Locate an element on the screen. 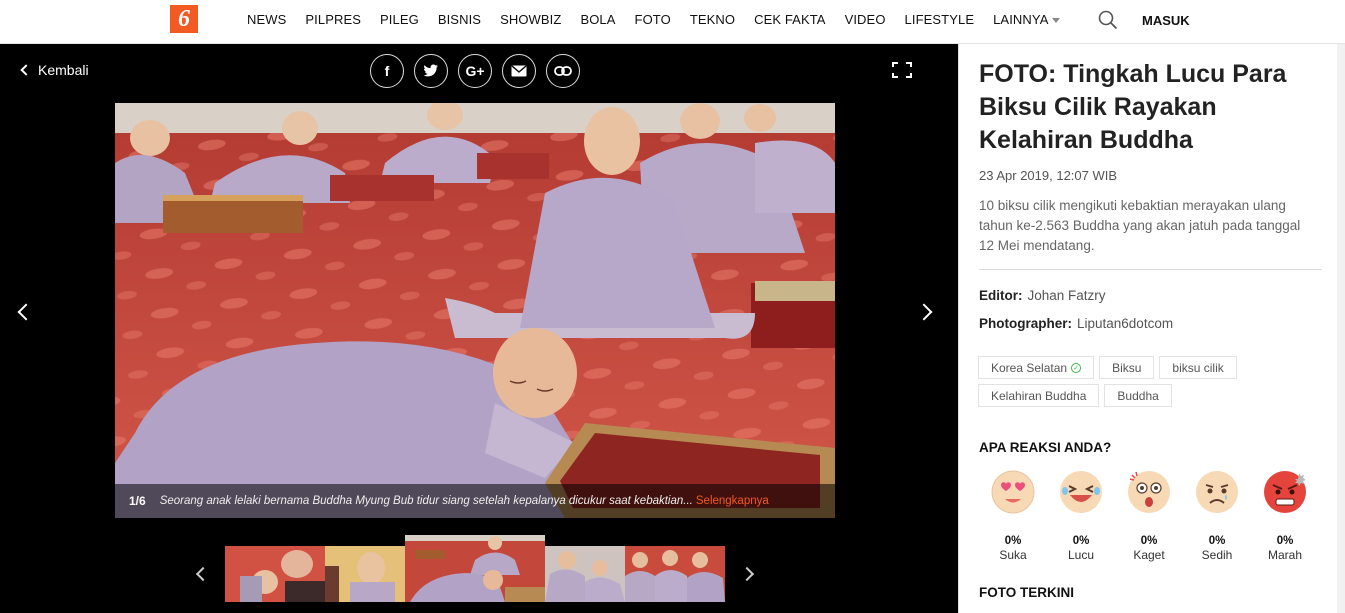 Image resolution: width=1345 pixels, height=613 pixels. tag-kelahiran-buddha: Kelahiran Buddha is located at coordinates (1039, 395).